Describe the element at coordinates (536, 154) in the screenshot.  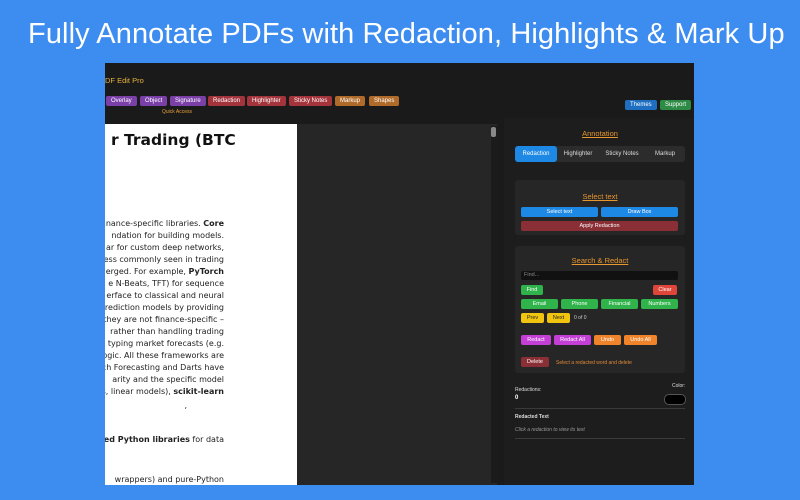
I see `tab-redaction: Redaction` at that location.